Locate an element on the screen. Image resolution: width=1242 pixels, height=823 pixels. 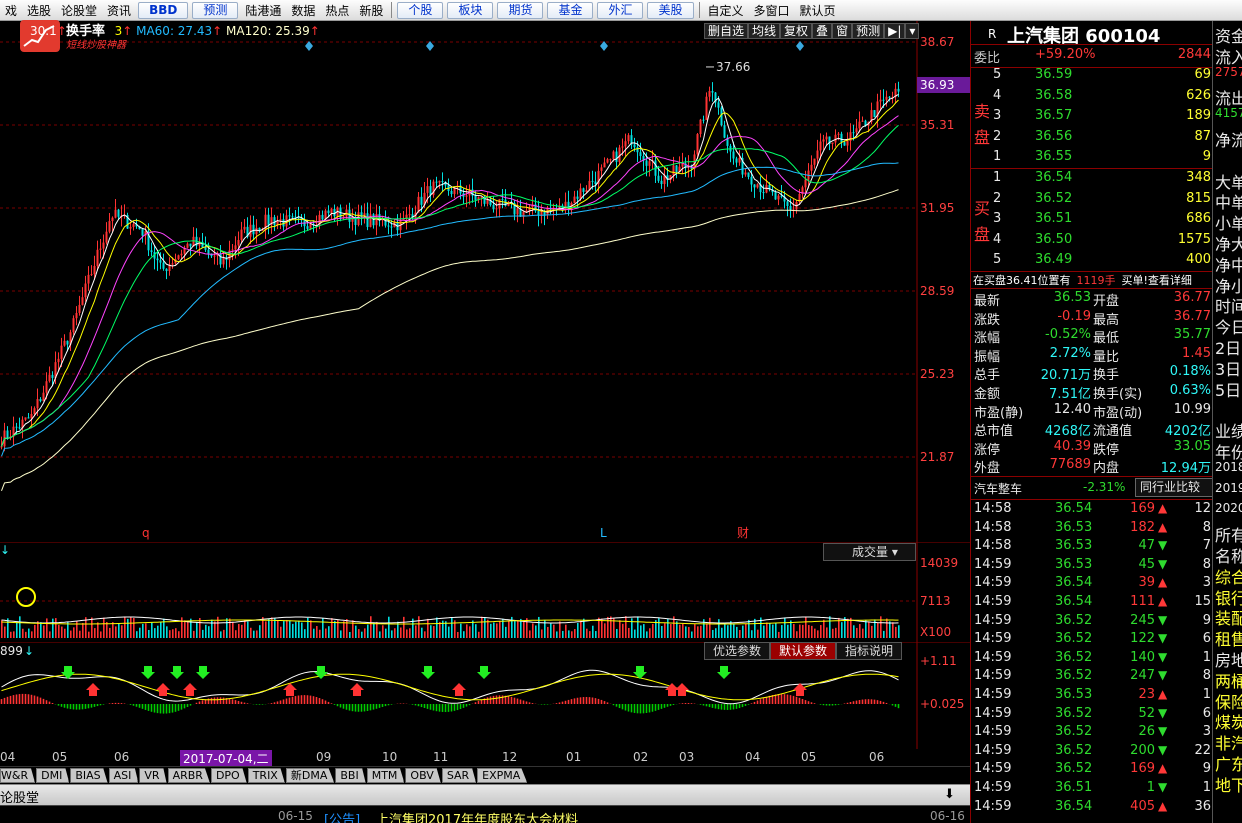
toolbar-item: 新股 is located at coordinates (371, 10).